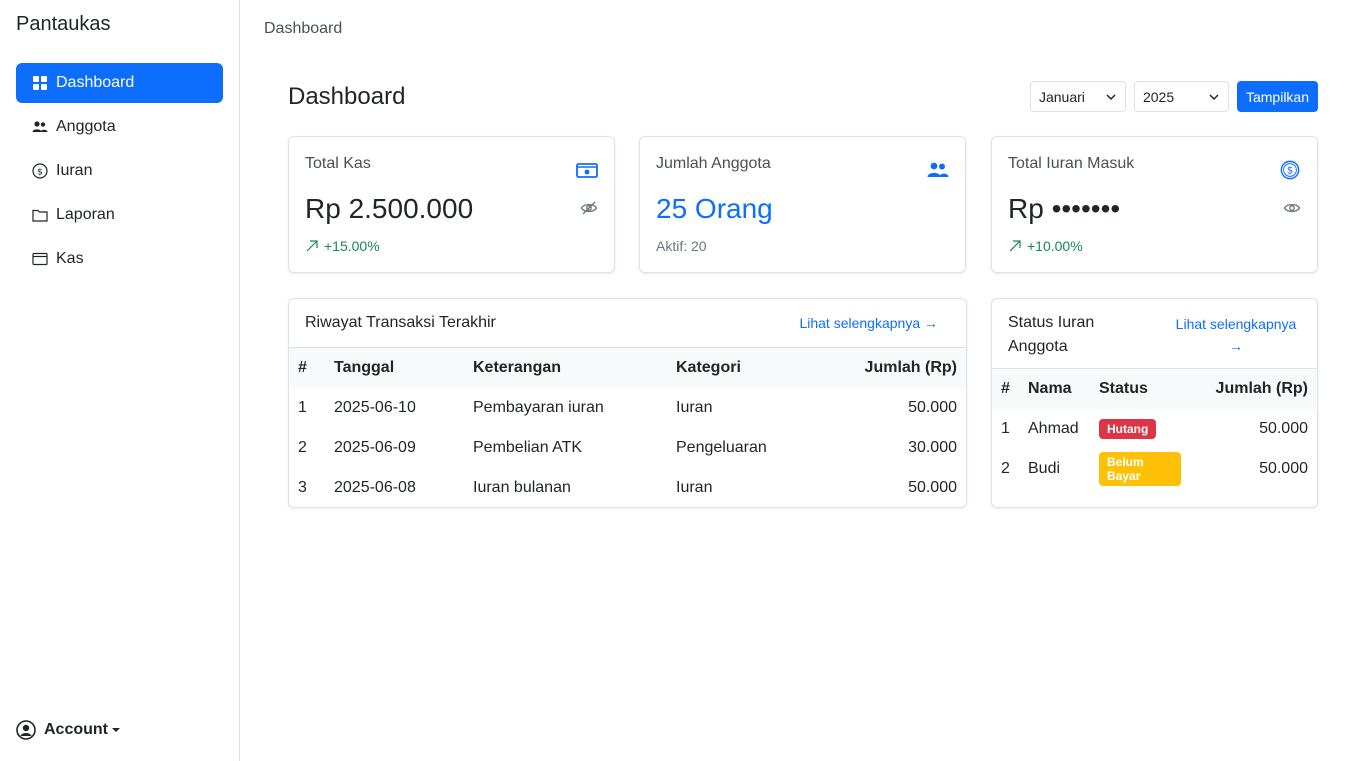 The width and height of the screenshot is (1366, 761). Describe the element at coordinates (86, 126) in the screenshot. I see `sidebar-item-label: Anggota` at that location.